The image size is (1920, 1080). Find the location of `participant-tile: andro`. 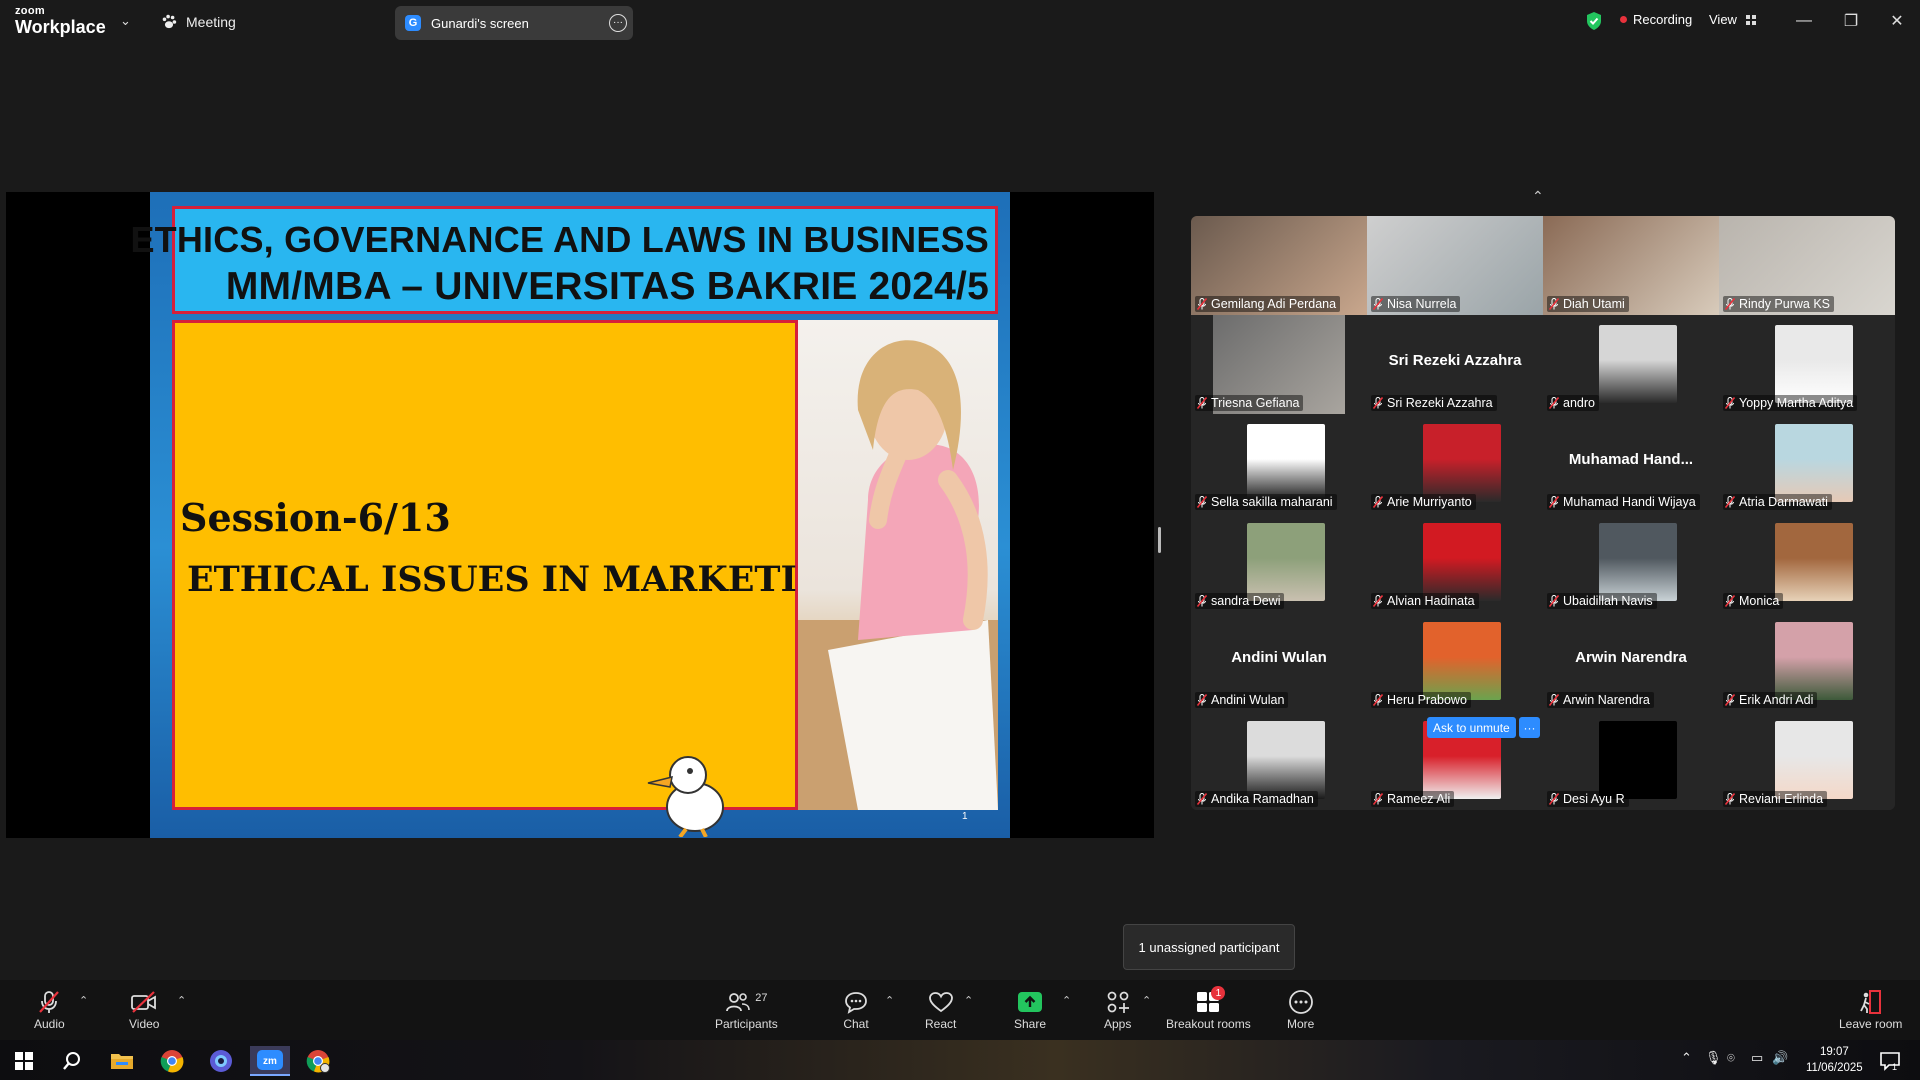

participant-tile: andro is located at coordinates (1631, 364).